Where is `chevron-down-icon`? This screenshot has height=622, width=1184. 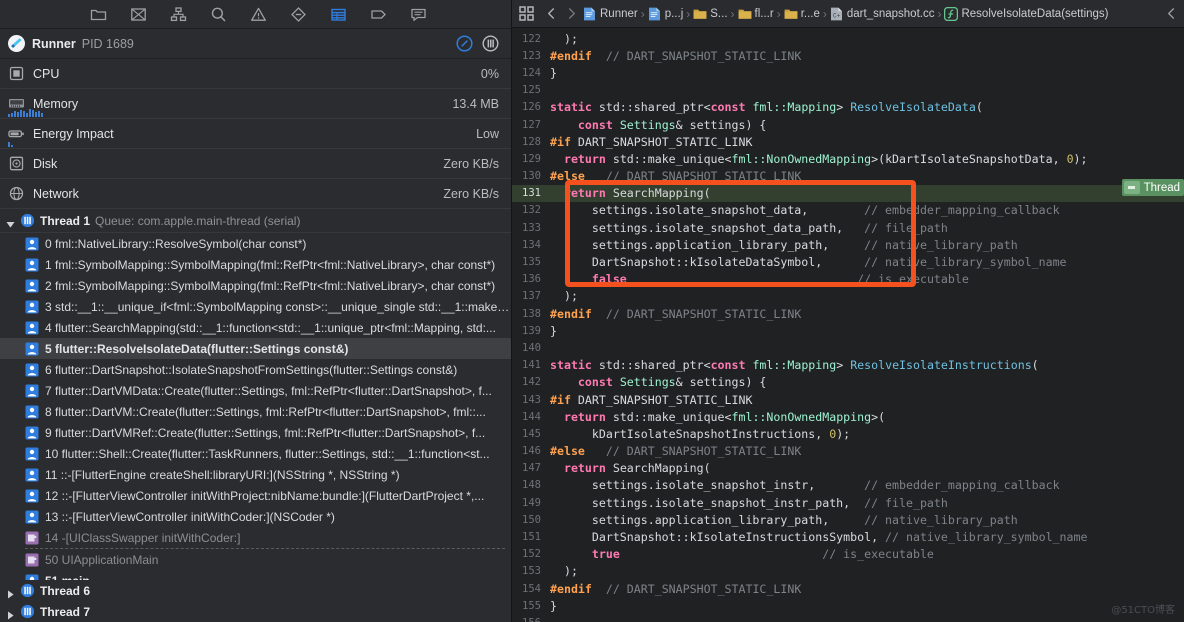
chevron-down-icon is located at coordinates (10, 222).